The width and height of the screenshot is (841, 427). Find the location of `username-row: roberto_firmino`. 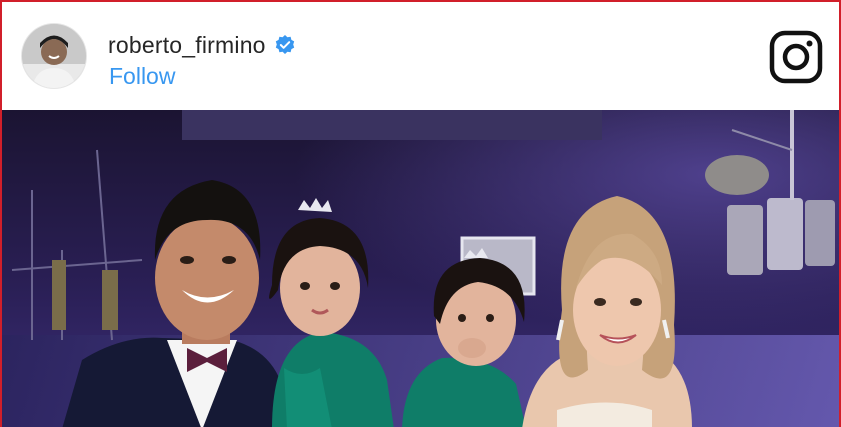

username-row: roberto_firmino is located at coordinates (202, 45).